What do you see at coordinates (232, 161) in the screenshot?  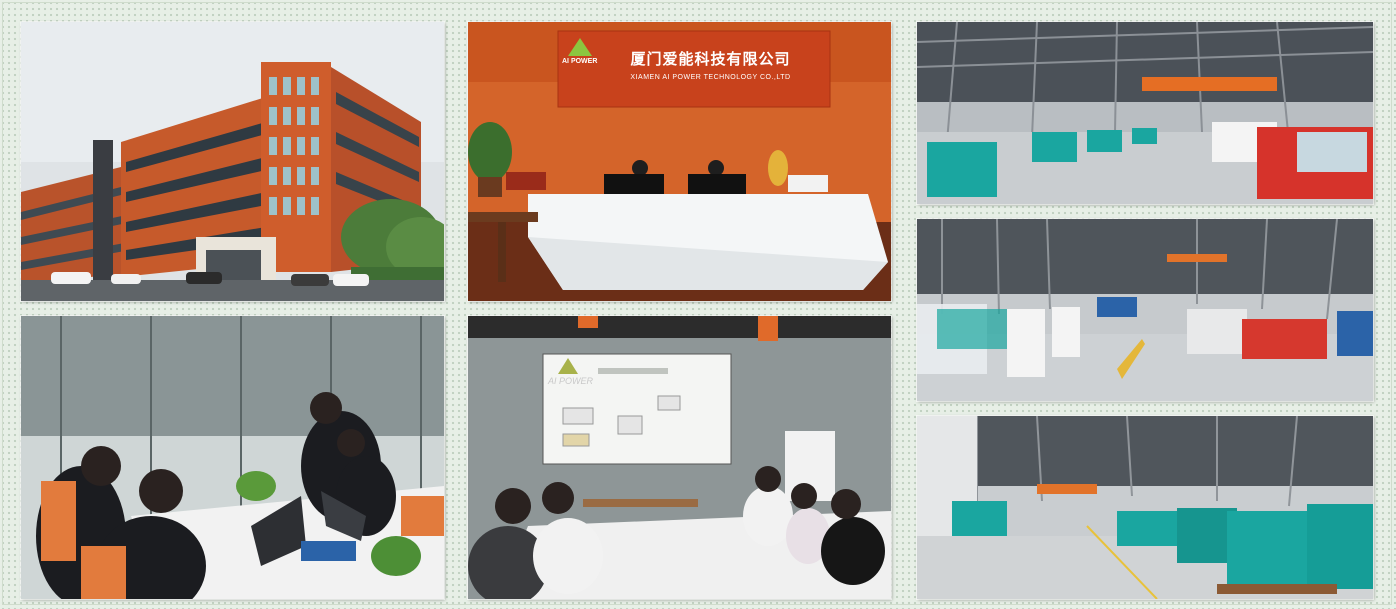 I see `photo-building-exterior` at bounding box center [232, 161].